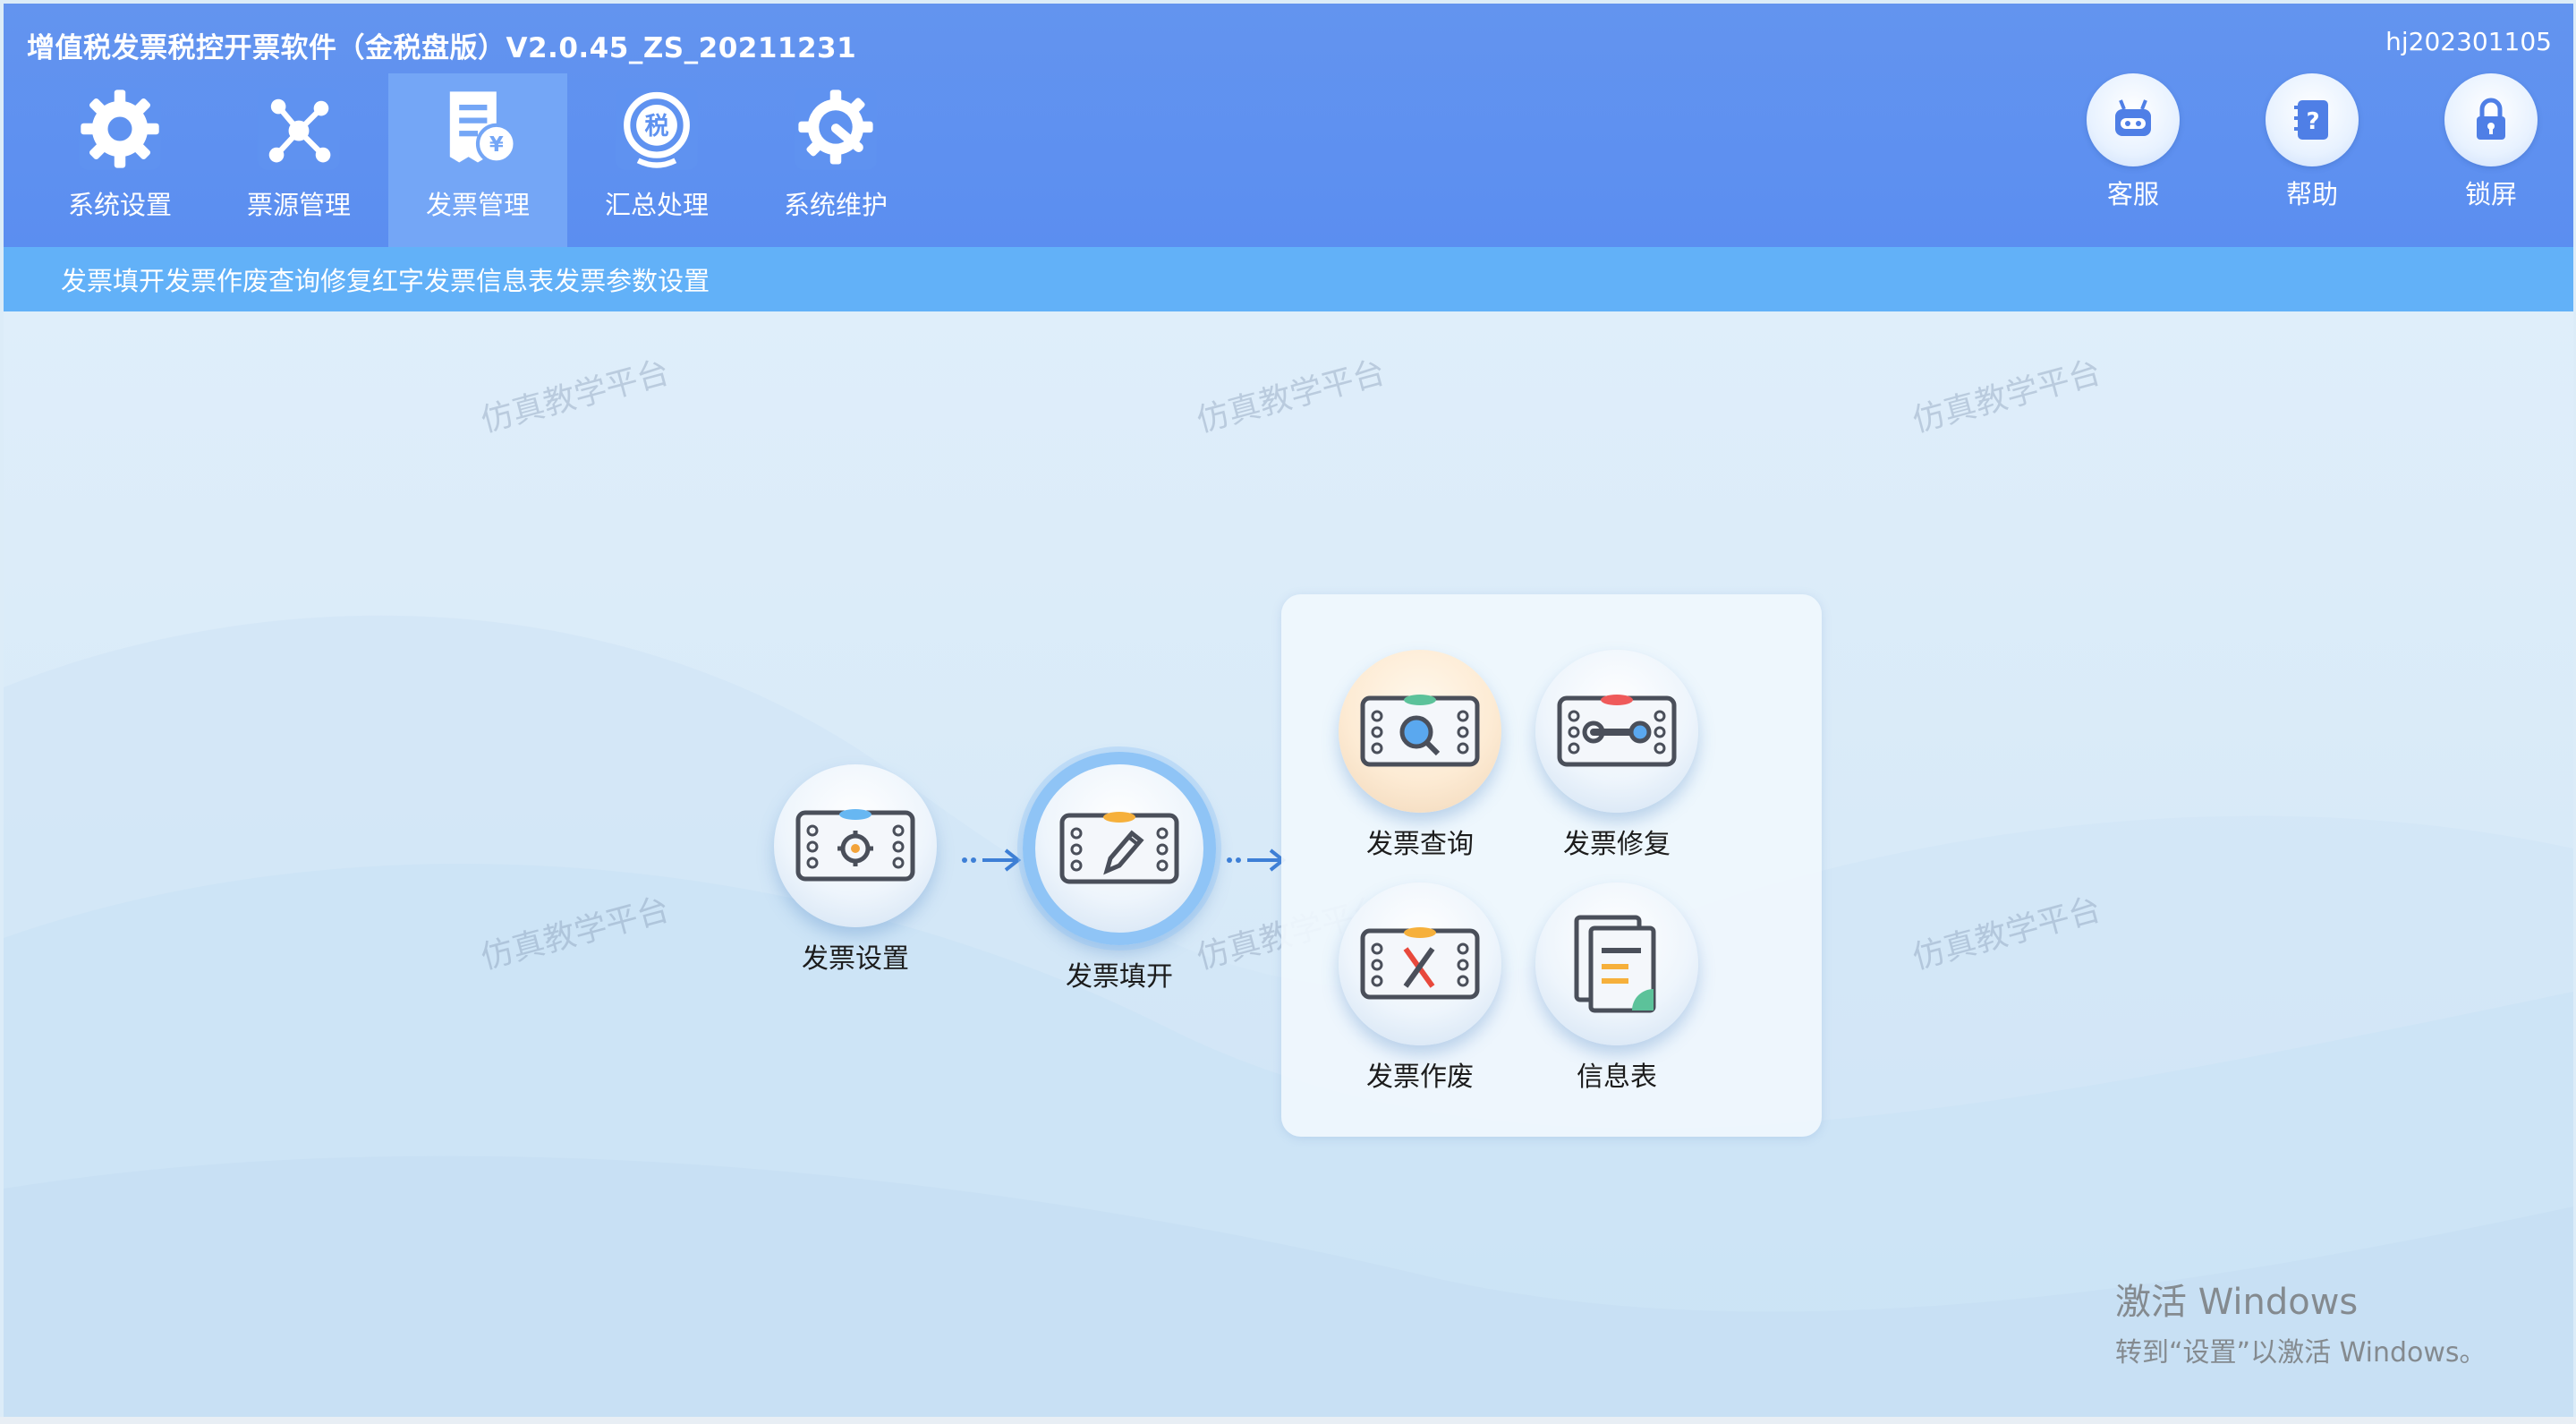  Describe the element at coordinates (855, 845) in the screenshot. I see `invoice-settings-icon` at that location.